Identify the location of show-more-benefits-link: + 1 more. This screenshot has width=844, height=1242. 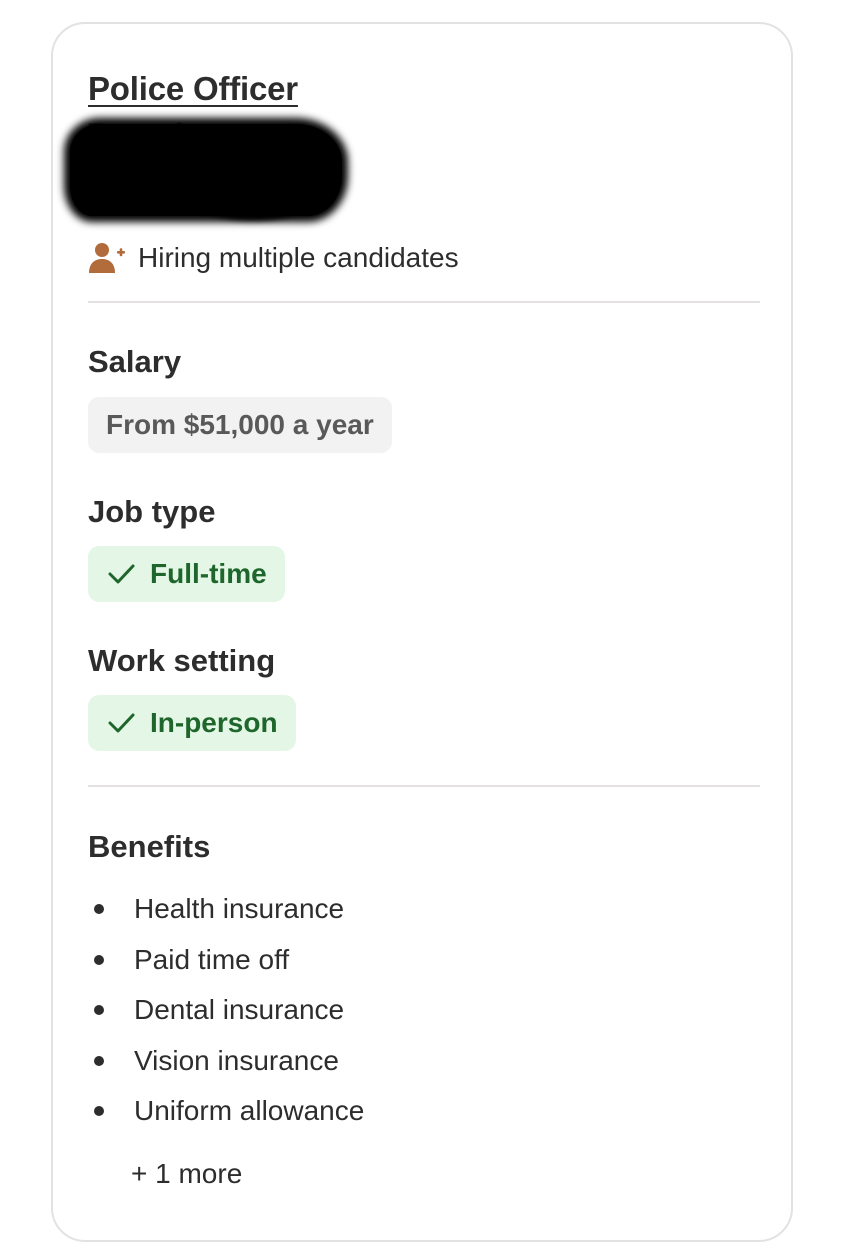
(186, 1174).